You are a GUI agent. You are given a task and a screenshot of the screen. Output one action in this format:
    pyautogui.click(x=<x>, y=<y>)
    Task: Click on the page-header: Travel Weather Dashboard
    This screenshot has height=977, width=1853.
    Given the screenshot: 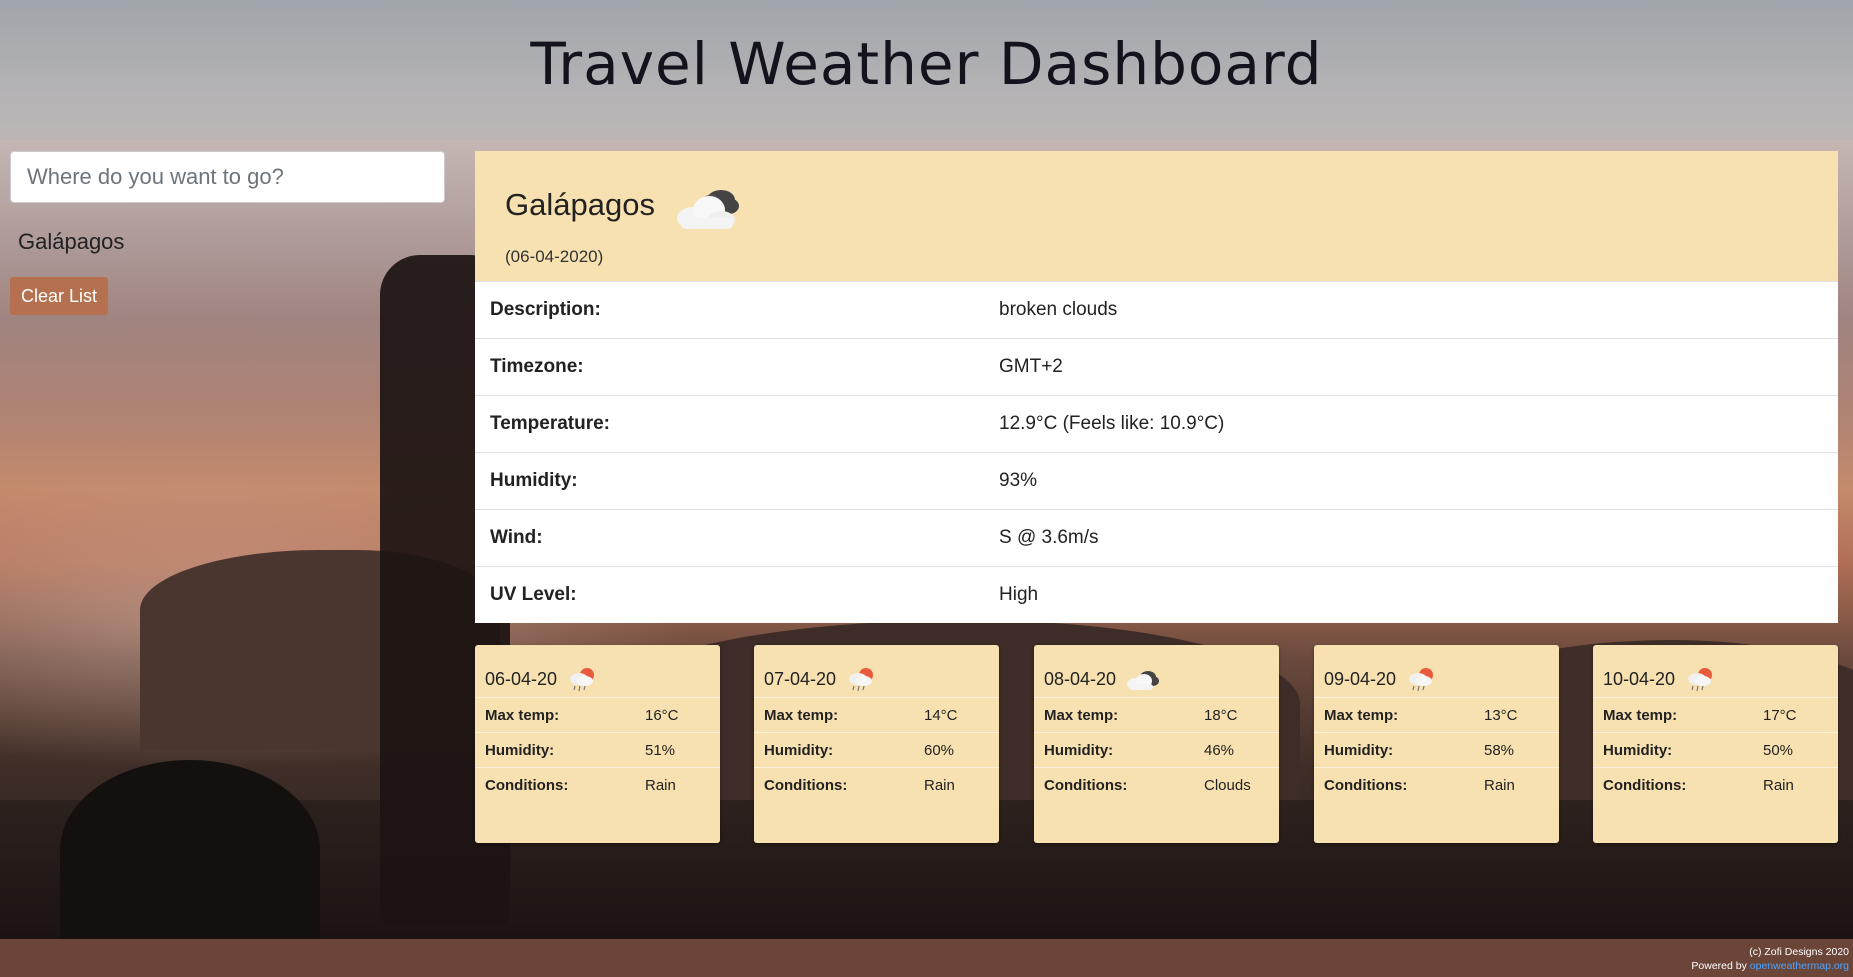 What is the action you would take?
    pyautogui.click(x=926, y=70)
    